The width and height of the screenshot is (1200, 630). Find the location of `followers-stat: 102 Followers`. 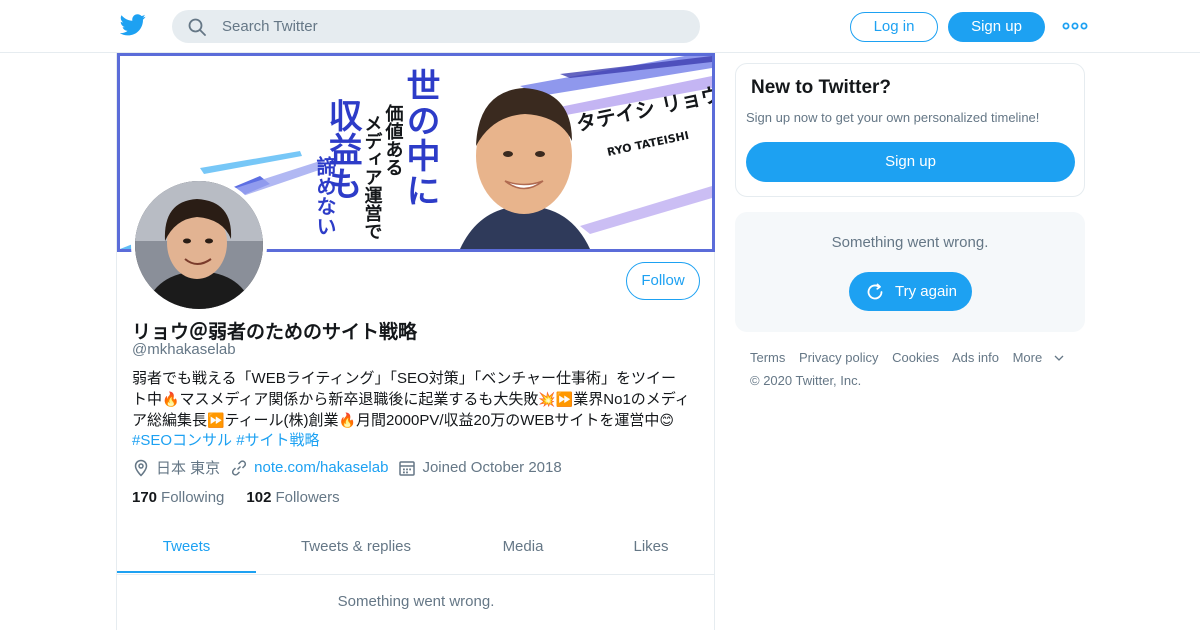

followers-stat: 102 Followers is located at coordinates (292, 497).